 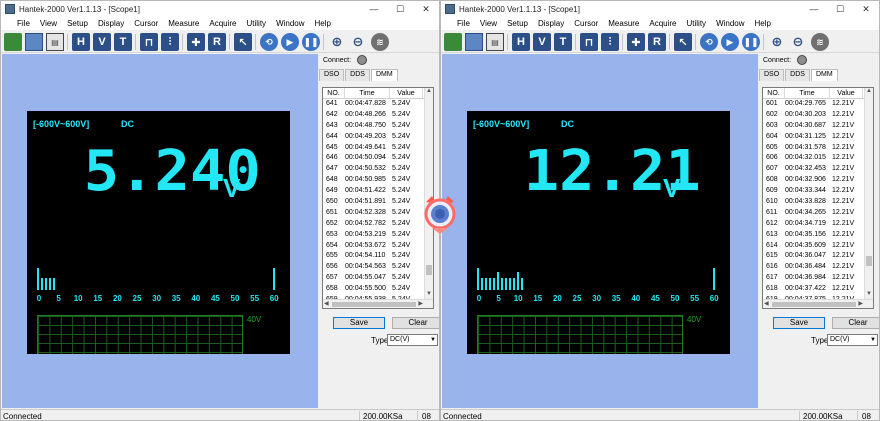 I want to click on print-icon: ▤, so click(x=55, y=42).